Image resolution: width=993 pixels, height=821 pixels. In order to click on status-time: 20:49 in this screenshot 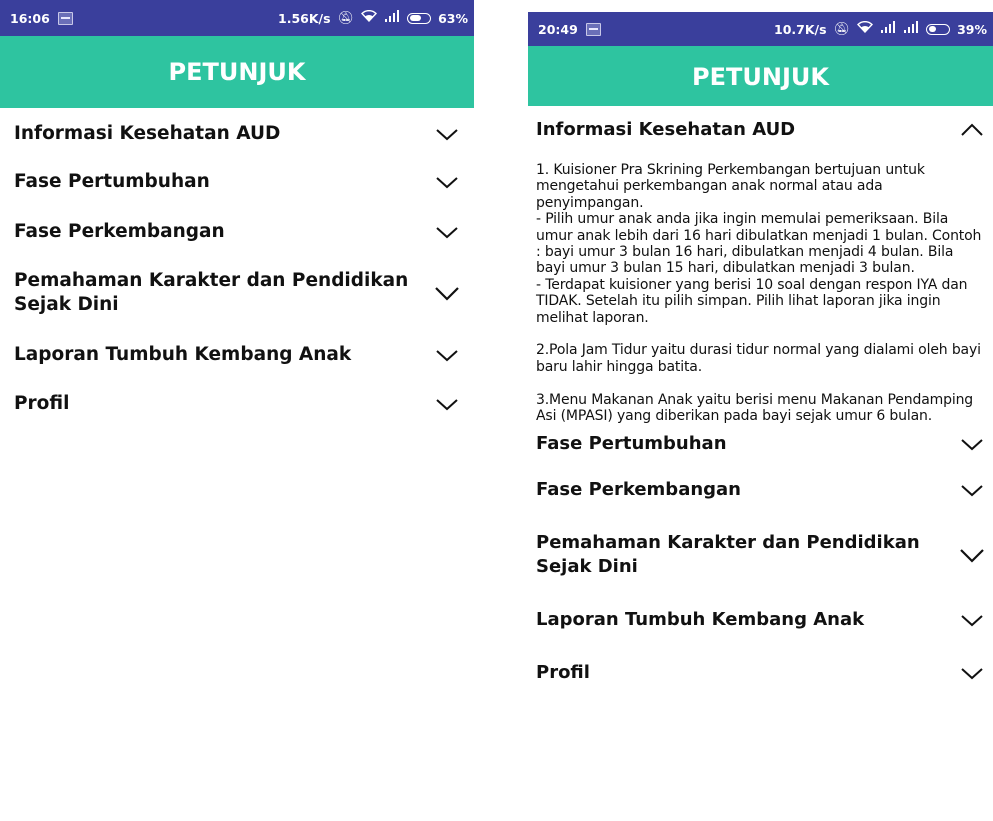, I will do `click(558, 29)`.